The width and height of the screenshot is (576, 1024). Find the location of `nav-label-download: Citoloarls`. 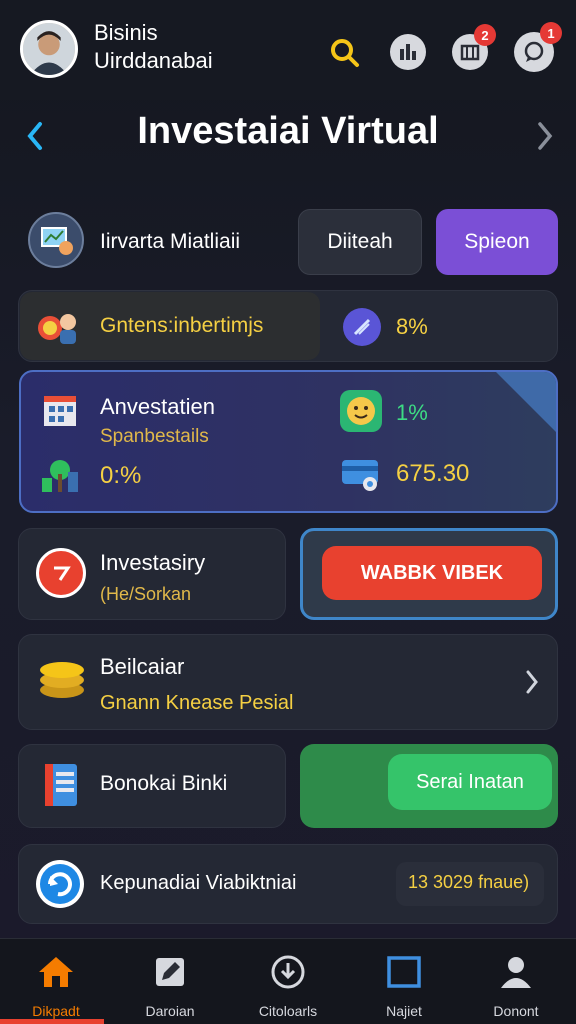

nav-label-download: Citoloarls is located at coordinates (288, 1011).